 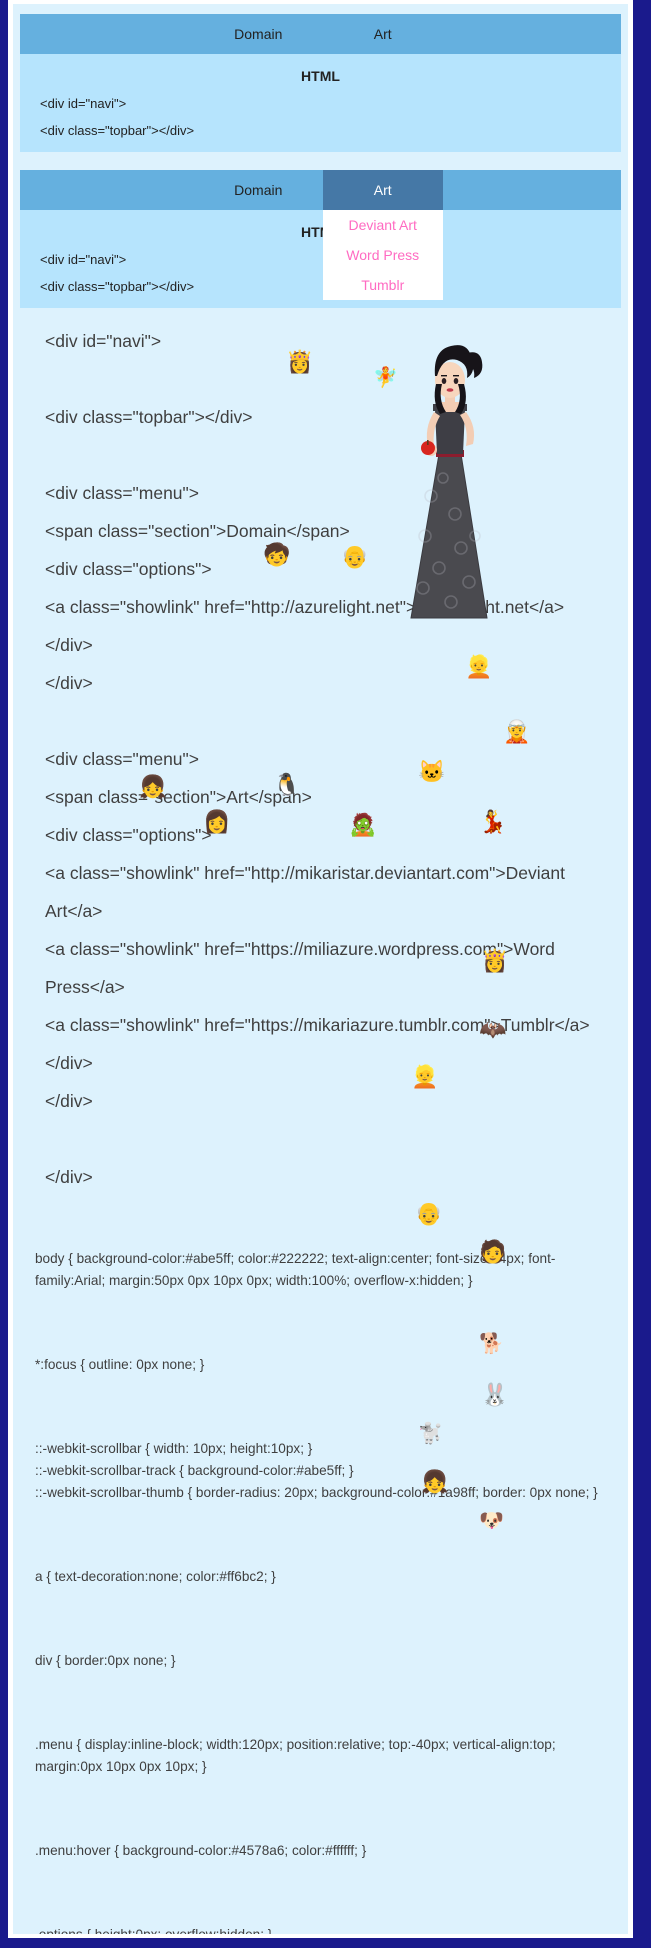 I want to click on preview1-menu-row: Domain Art, so click(x=320, y=34).